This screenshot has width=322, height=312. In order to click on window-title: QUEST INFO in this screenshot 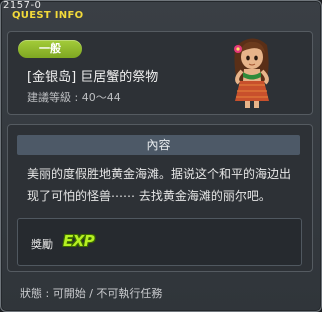, I will do `click(48, 15)`.